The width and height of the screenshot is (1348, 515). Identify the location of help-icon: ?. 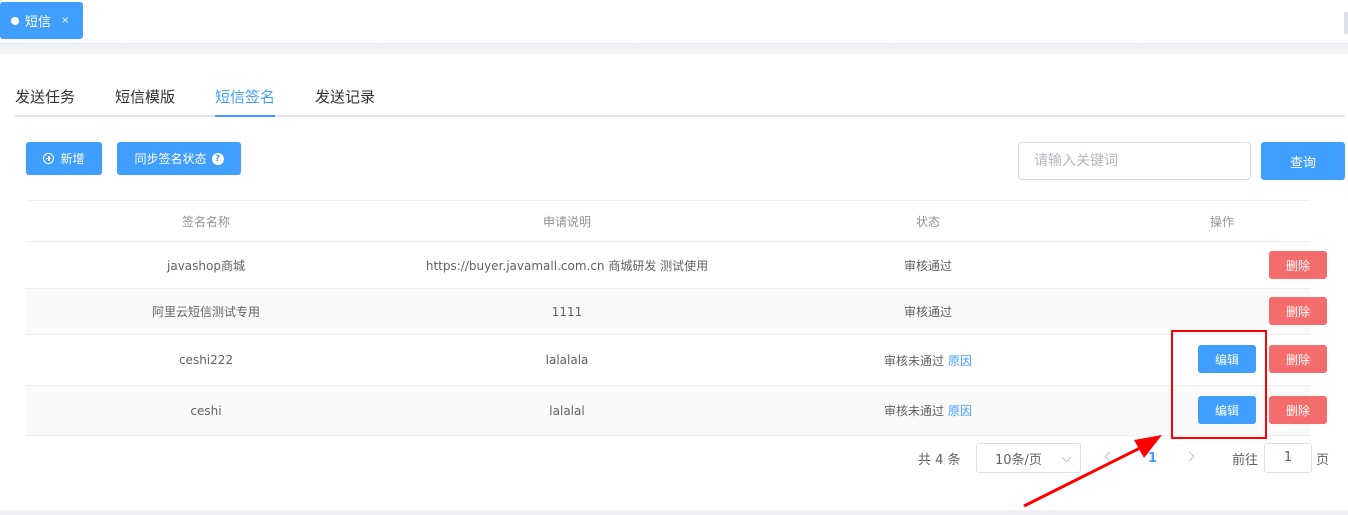
(217, 158).